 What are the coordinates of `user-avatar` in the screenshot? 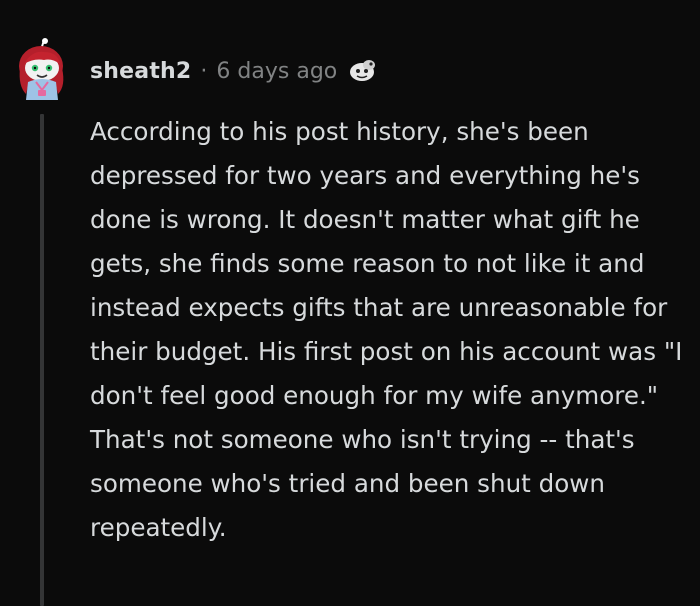 It's located at (42, 69).